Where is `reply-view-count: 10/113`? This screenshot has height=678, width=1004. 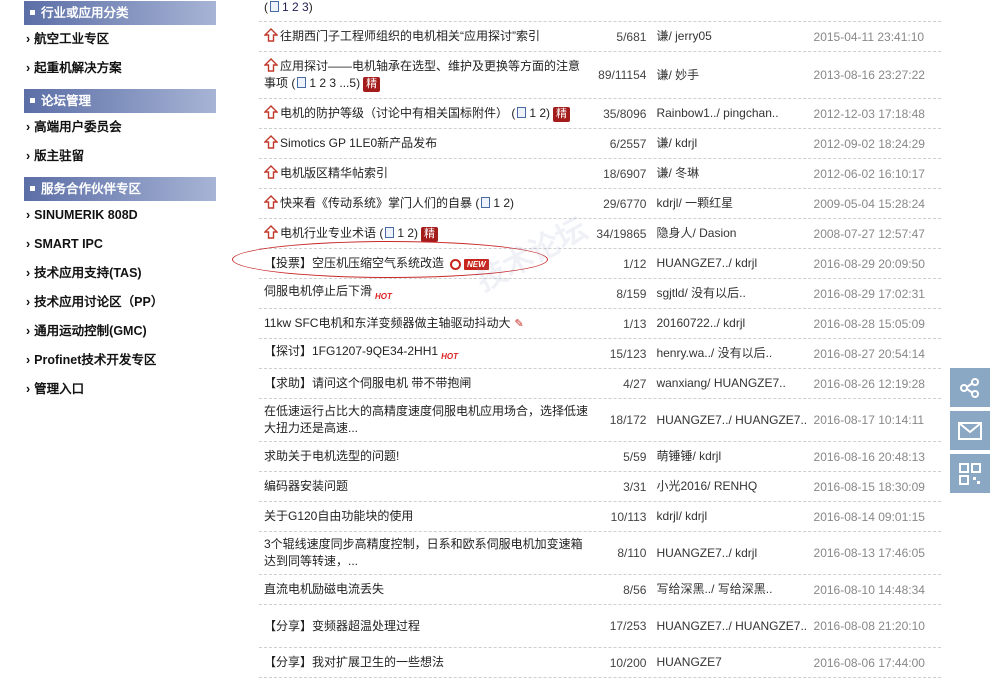 reply-view-count: 10/113 is located at coordinates (628, 516).